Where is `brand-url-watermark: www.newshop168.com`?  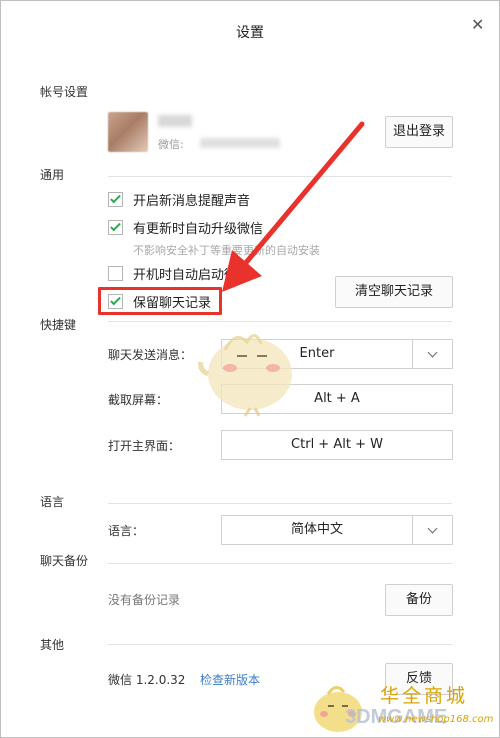
brand-url-watermark: www.newshop168.com is located at coordinates (436, 719).